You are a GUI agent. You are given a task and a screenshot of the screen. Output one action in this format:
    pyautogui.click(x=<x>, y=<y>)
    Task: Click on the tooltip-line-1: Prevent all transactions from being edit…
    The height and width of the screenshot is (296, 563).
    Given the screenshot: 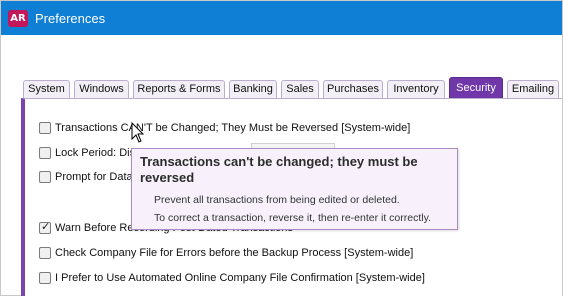 What is the action you would take?
    pyautogui.click(x=277, y=200)
    